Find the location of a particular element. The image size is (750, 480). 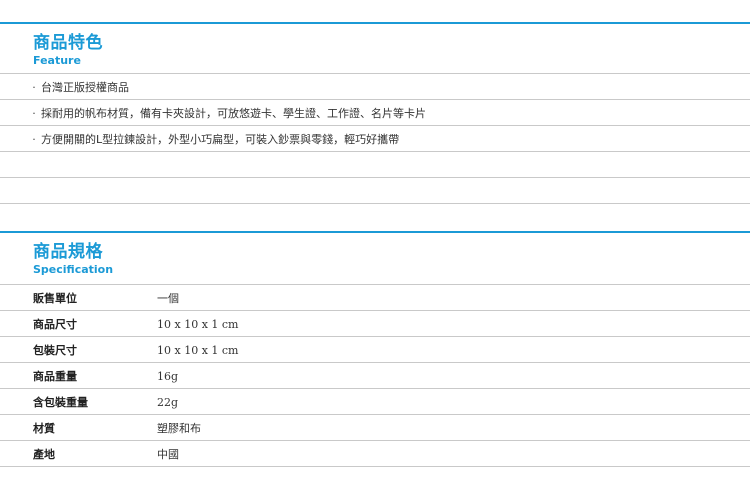

spec-label: 包裝尺寸 is located at coordinates (55, 350).